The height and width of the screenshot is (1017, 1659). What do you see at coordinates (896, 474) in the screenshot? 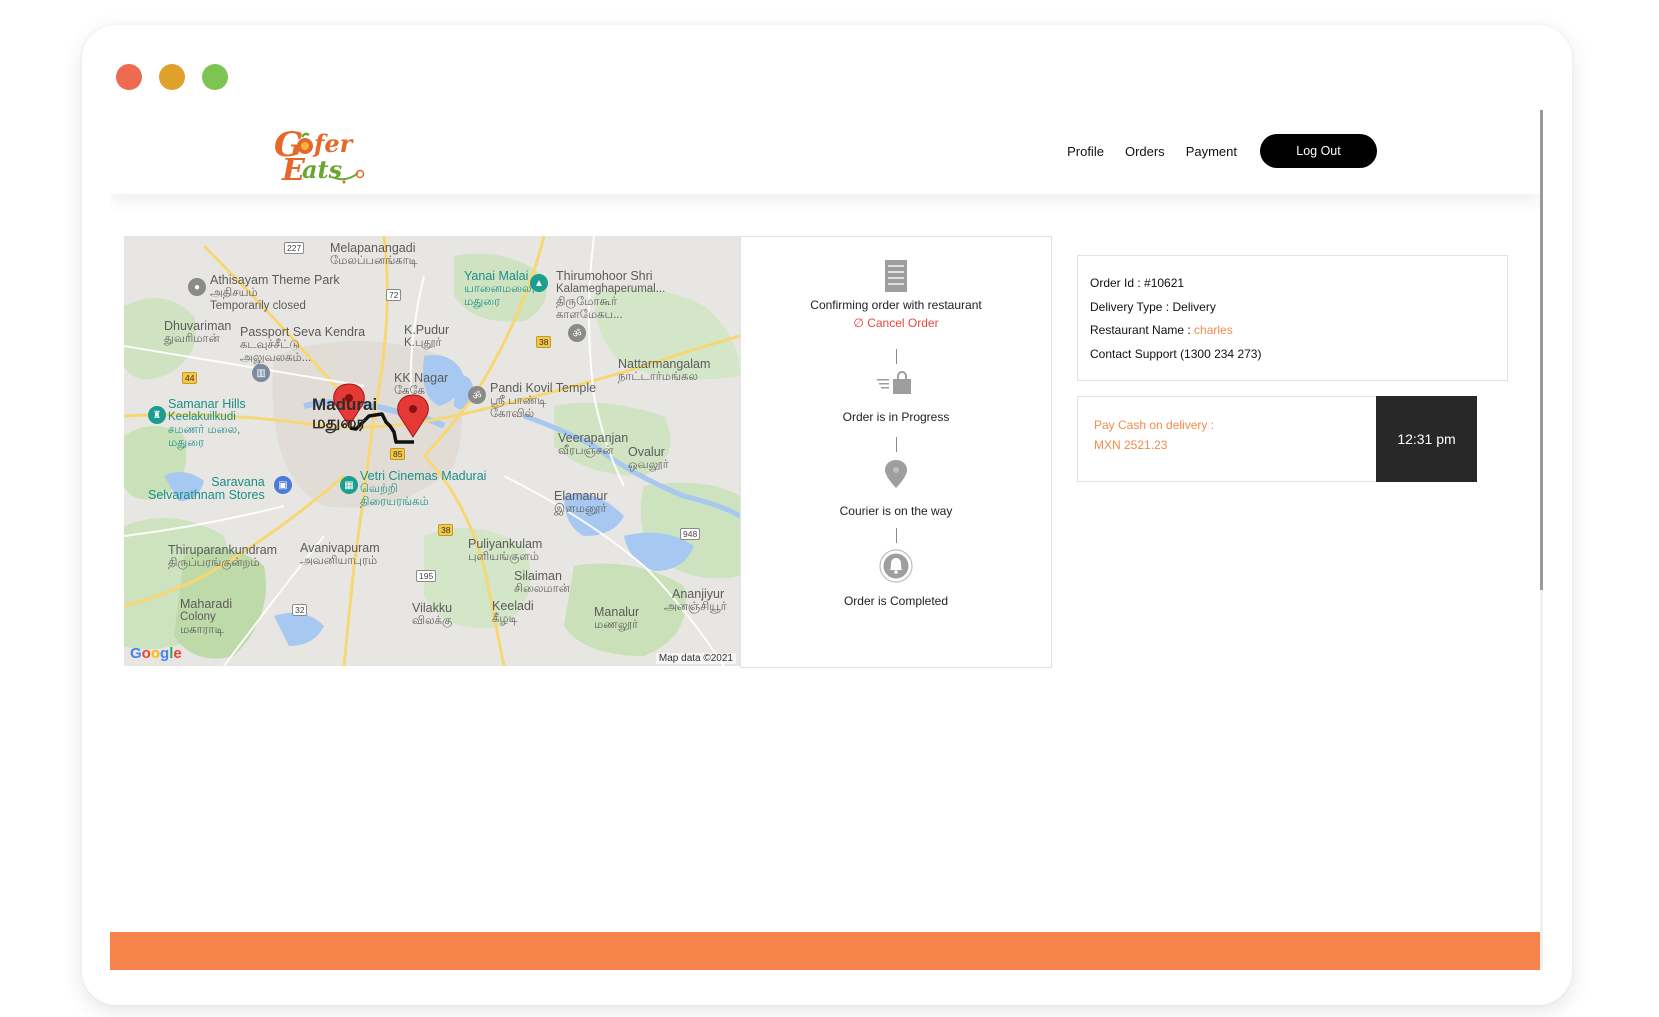
I see `map-pin-icon` at bounding box center [896, 474].